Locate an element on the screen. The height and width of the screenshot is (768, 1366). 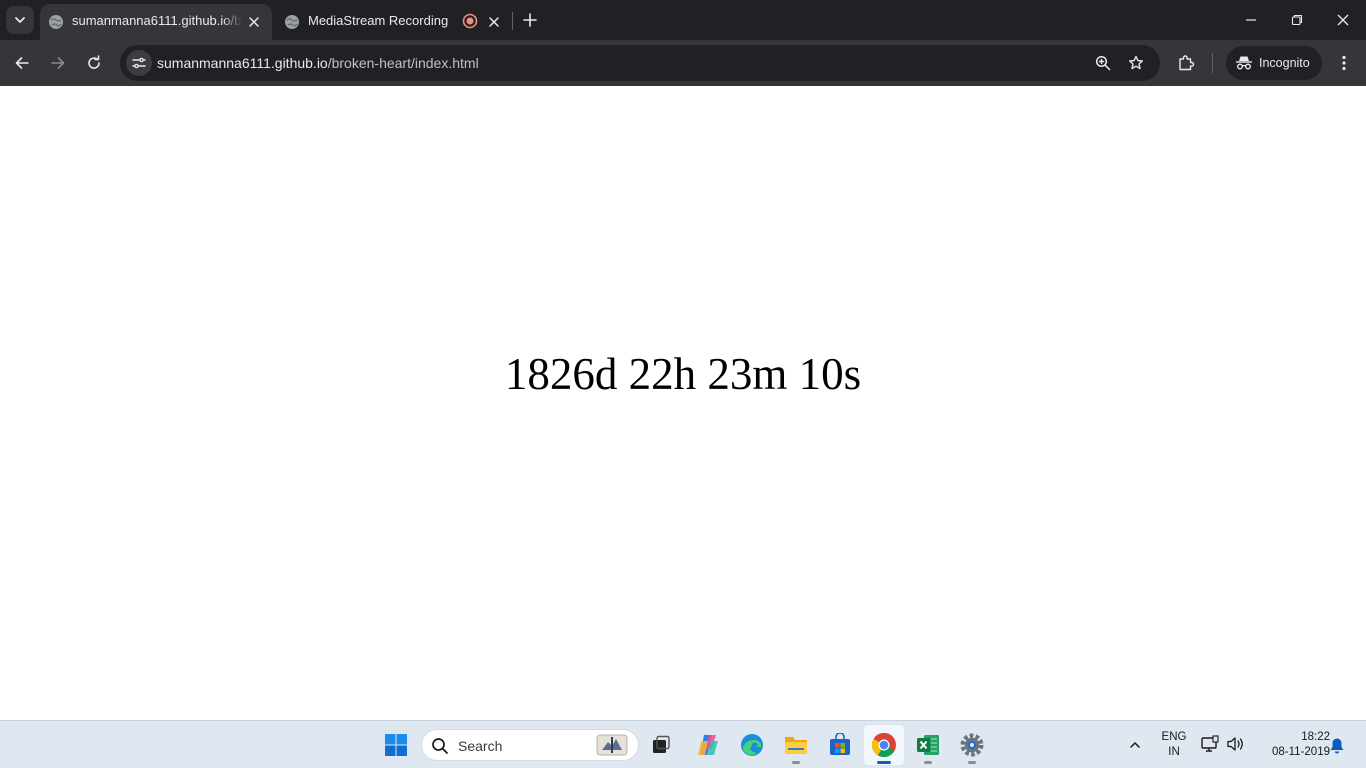
copilot-button is located at coordinates (708, 745).